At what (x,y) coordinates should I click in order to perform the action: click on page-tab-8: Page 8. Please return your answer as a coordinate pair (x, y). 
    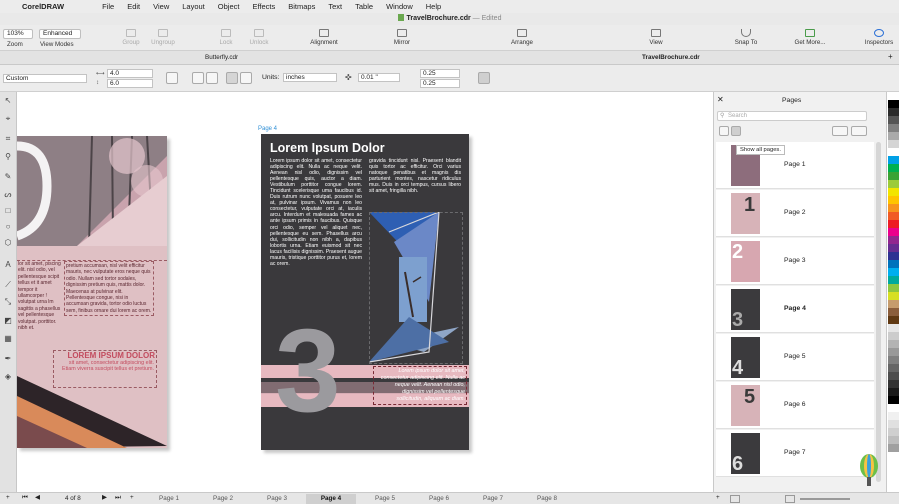
    Looking at the image, I should click on (547, 498).